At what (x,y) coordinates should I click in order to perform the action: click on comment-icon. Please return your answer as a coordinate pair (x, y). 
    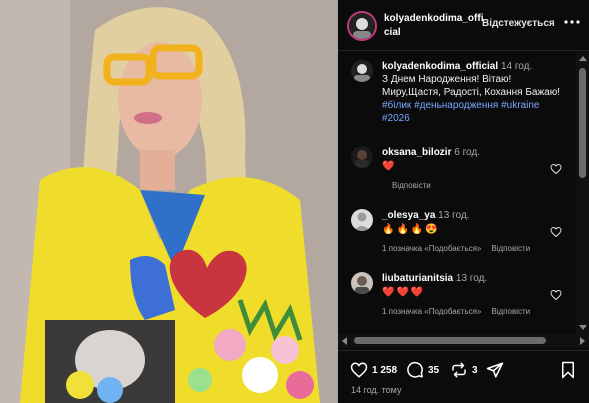
    Looking at the image, I should click on (415, 370).